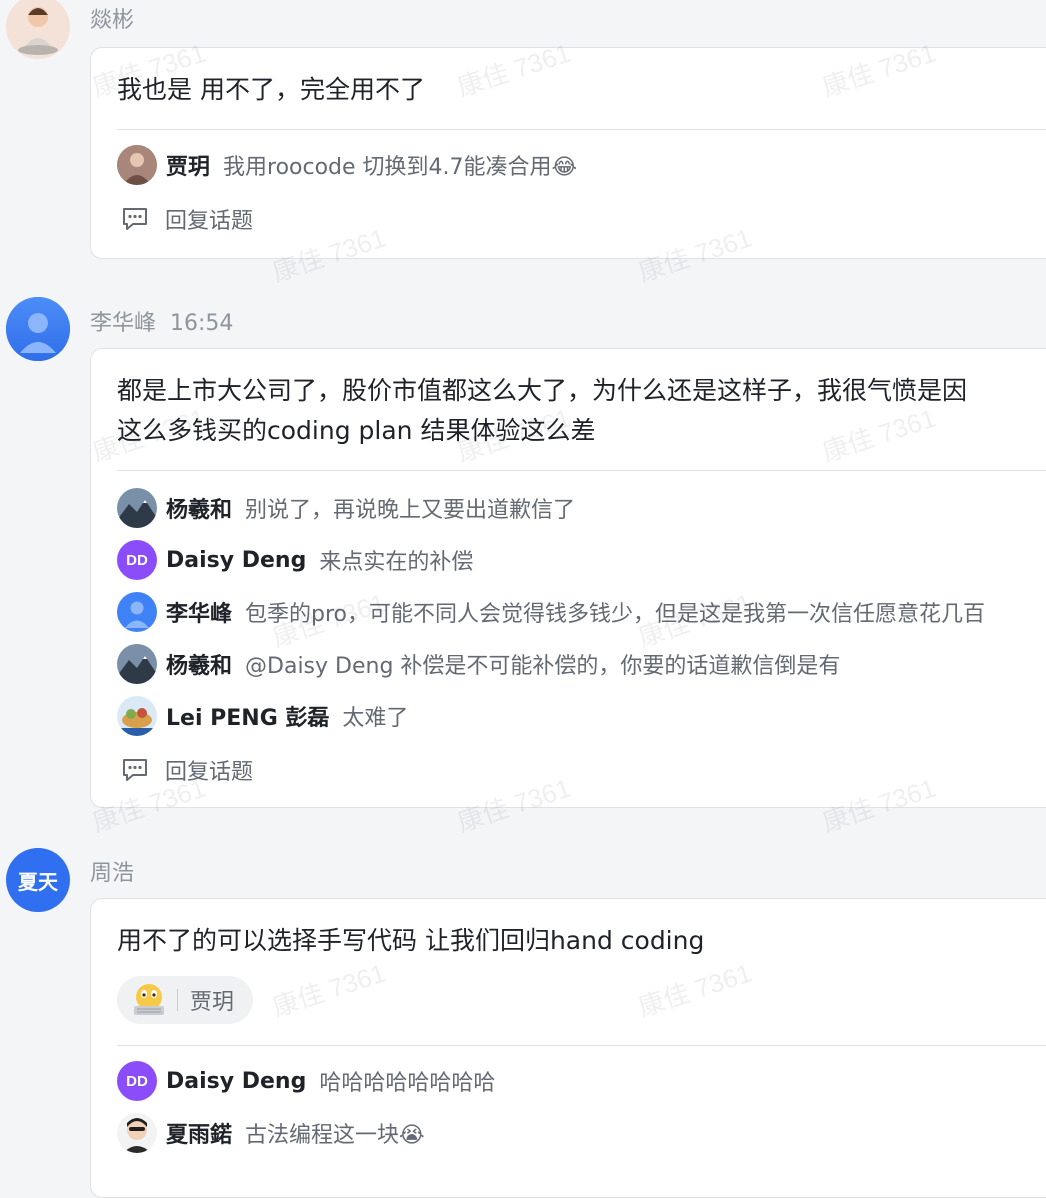  Describe the element at coordinates (123, 323) in the screenshot. I see `sender-name: 李华峰` at that location.